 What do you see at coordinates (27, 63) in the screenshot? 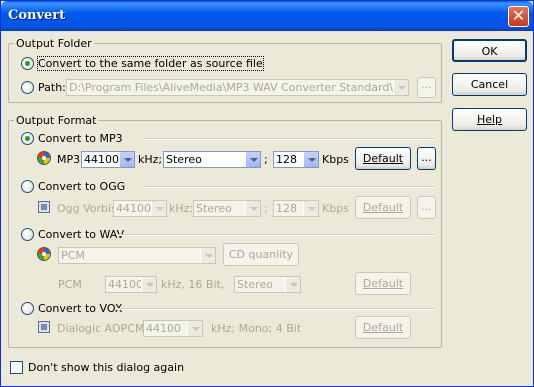
I see `same-folder-radio` at bounding box center [27, 63].